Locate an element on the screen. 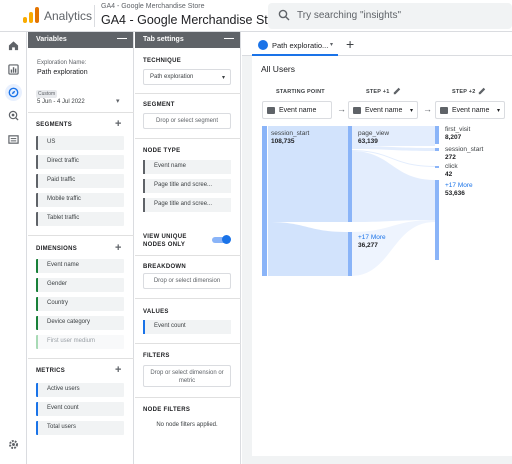 Image resolution: width=512 pixels, height=464 pixels. node-type-chip: Event name is located at coordinates (187, 167).